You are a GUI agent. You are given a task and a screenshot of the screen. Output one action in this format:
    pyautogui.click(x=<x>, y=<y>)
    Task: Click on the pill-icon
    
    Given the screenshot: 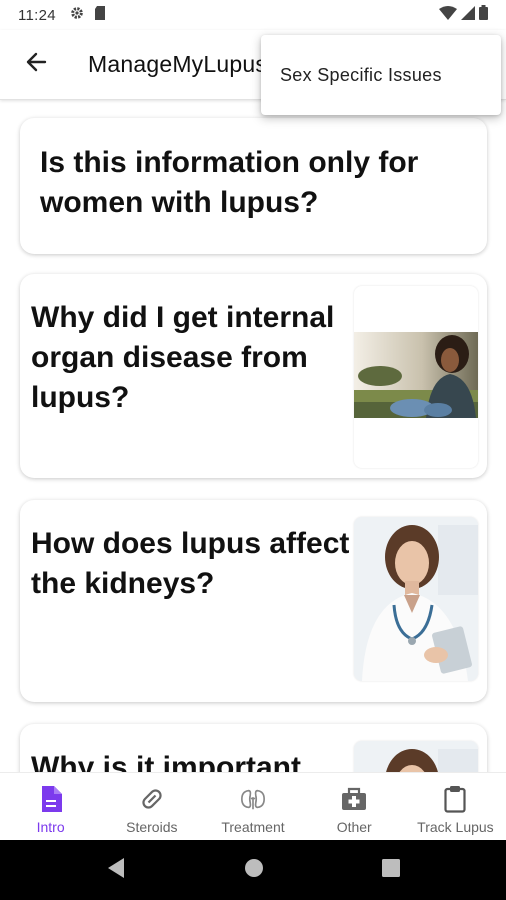 What is the action you would take?
    pyautogui.click(x=152, y=799)
    